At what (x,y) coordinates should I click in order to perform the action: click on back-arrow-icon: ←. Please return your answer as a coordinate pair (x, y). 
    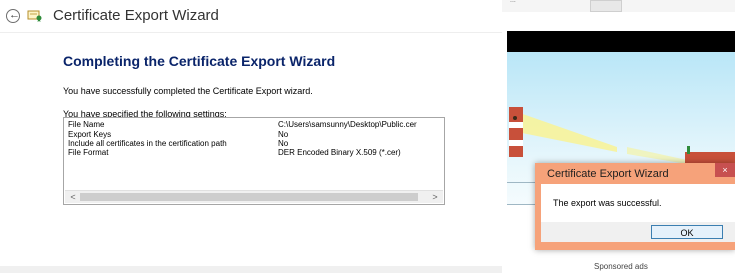
    Looking at the image, I should click on (14, 15).